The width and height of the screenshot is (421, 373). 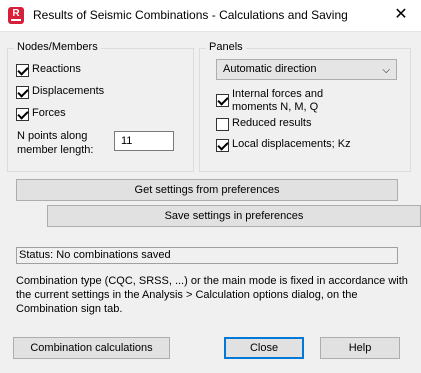 I want to click on forces-checkbox, so click(x=22, y=114).